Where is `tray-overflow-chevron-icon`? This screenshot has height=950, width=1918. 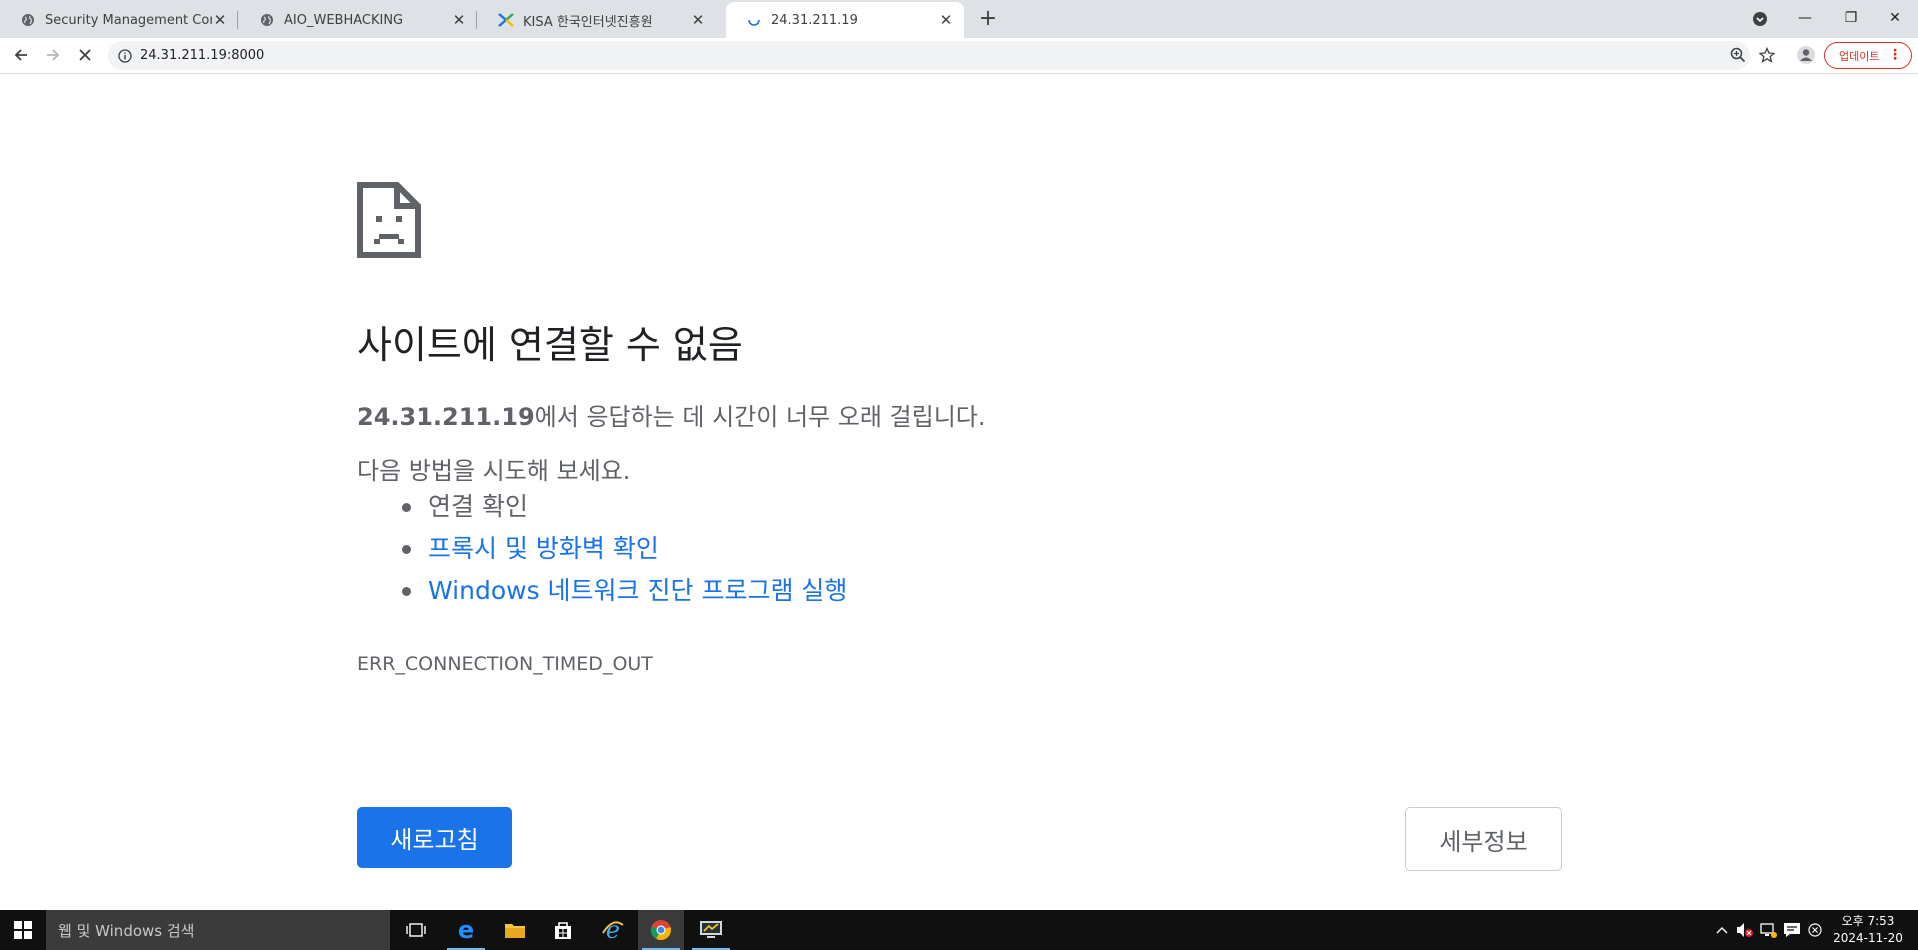 tray-overflow-chevron-icon is located at coordinates (1722, 930).